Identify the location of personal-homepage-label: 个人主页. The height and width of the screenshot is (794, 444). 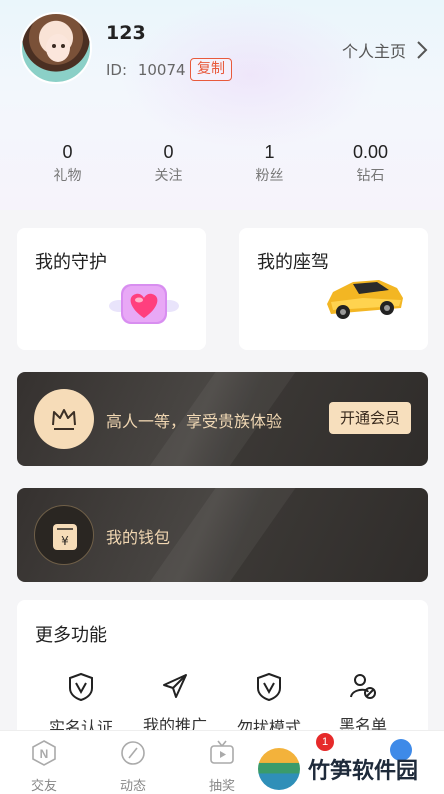
(373, 51).